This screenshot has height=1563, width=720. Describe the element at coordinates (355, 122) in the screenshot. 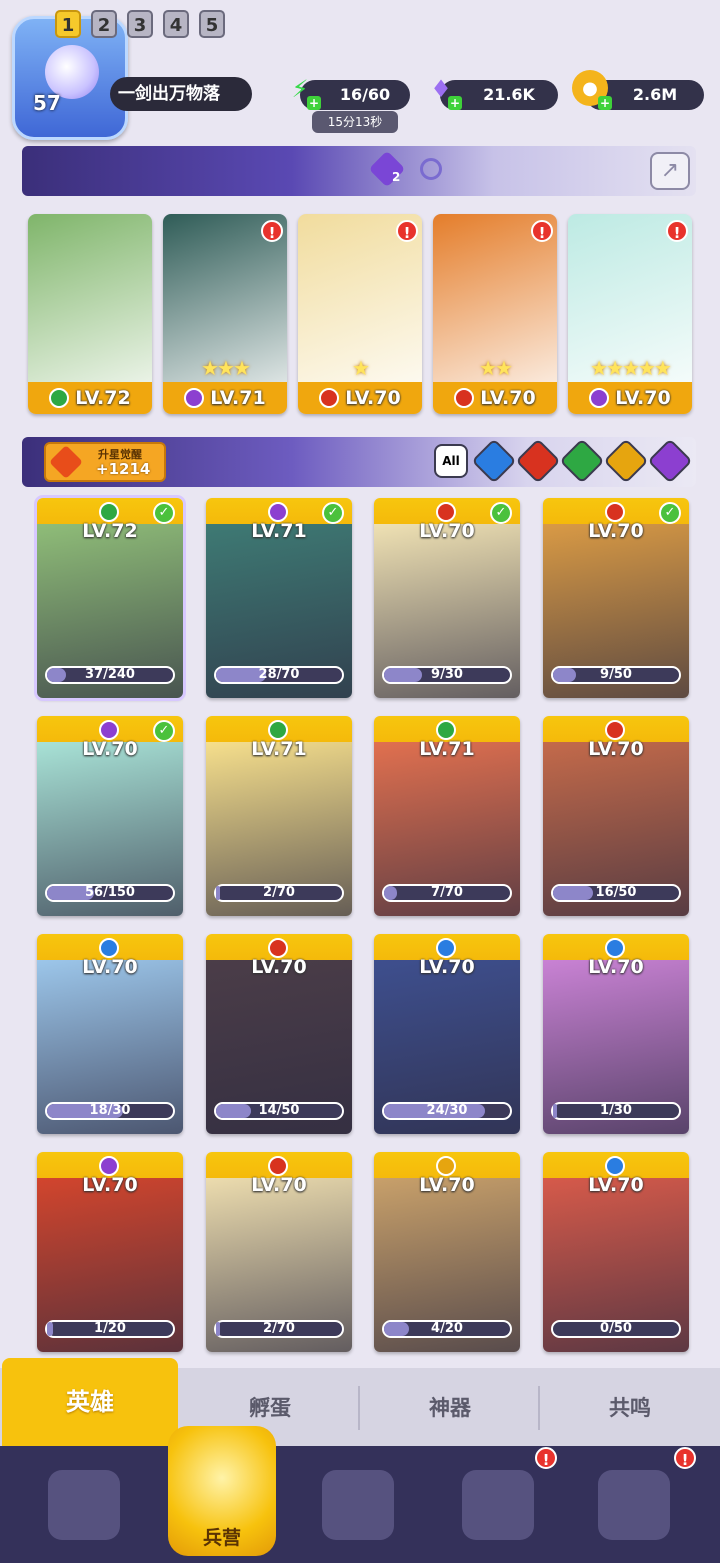

I see `energy-timer: 15分13秒` at that location.